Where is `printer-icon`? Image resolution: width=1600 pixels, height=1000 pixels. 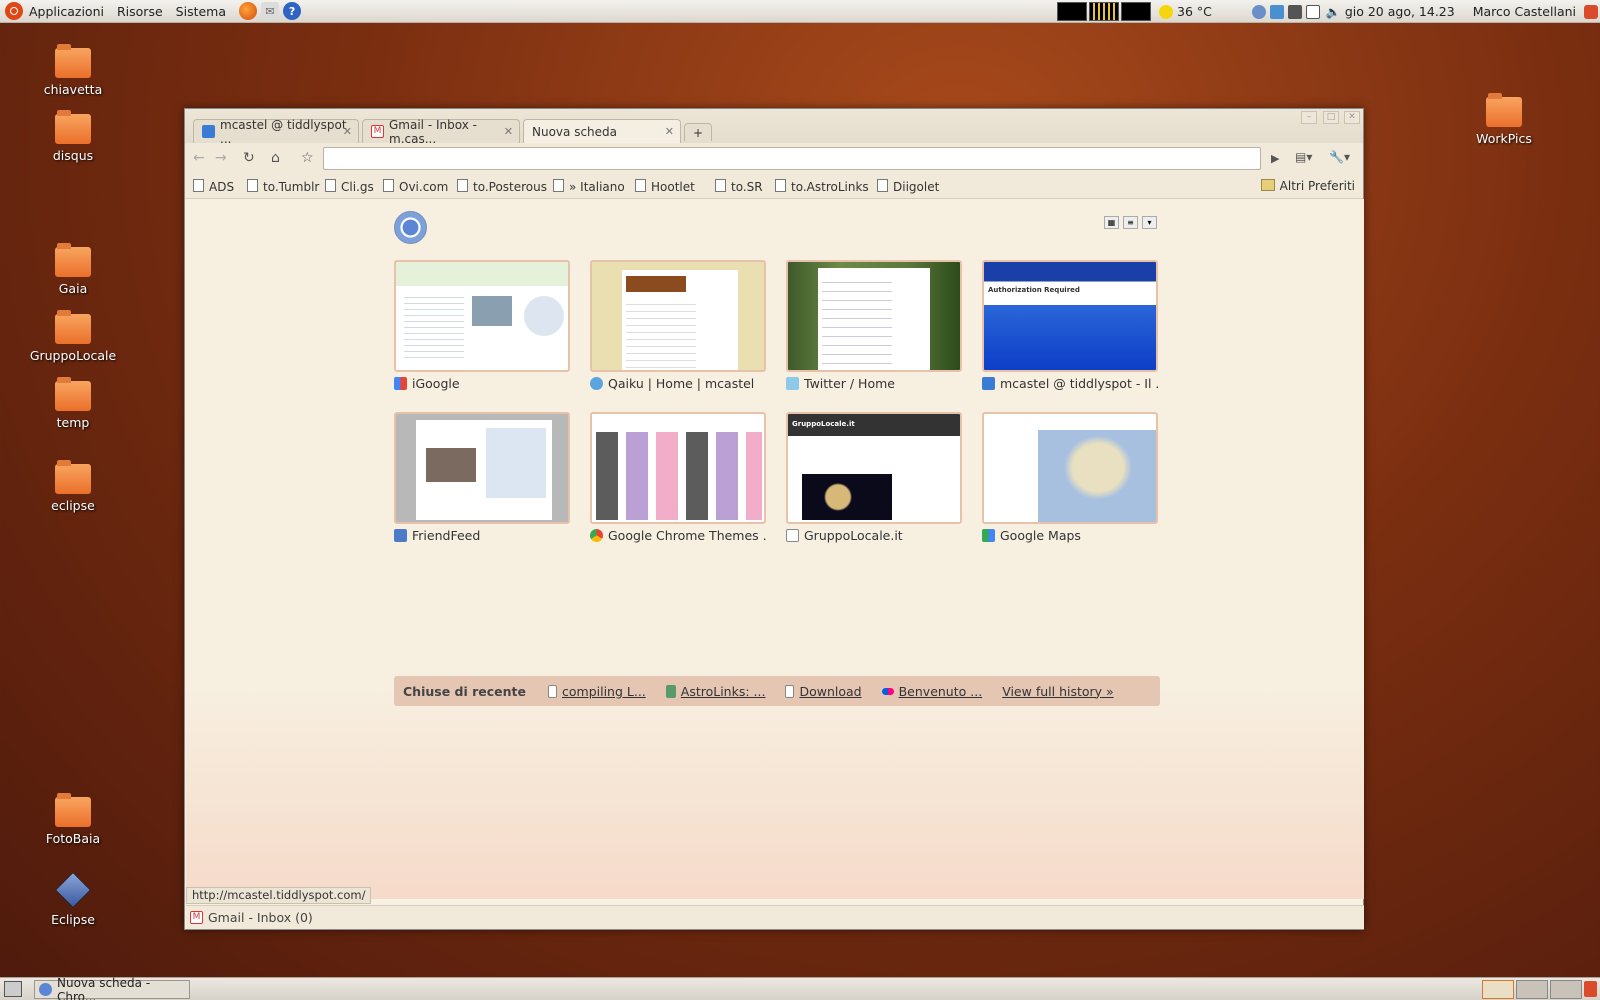
printer-icon is located at coordinates (1294, 11).